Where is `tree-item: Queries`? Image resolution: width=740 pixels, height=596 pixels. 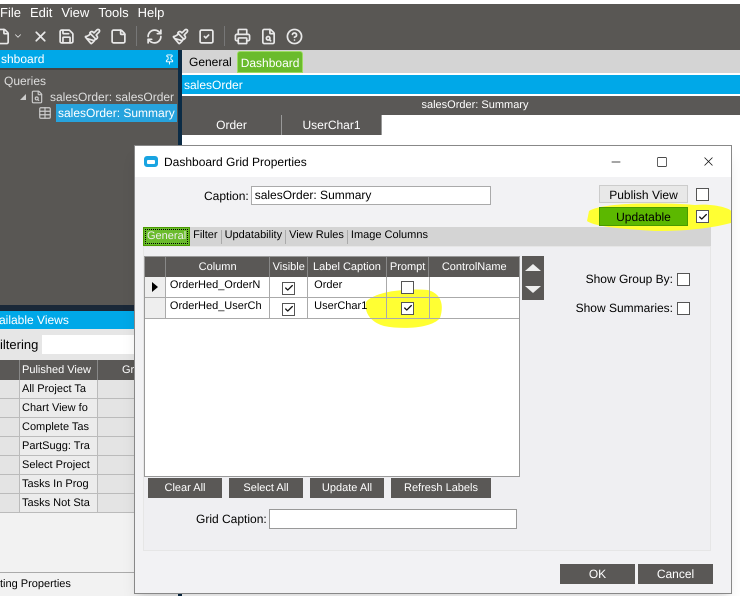 tree-item: Queries is located at coordinates (25, 81).